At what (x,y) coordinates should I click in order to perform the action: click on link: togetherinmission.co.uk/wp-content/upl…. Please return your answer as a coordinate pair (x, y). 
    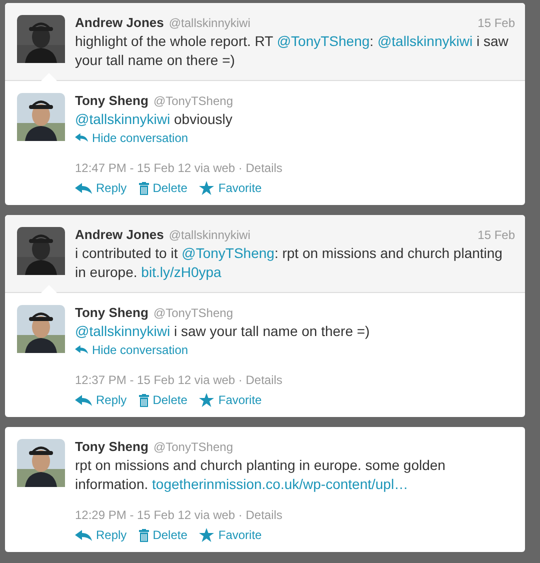
    Looking at the image, I should click on (280, 484).